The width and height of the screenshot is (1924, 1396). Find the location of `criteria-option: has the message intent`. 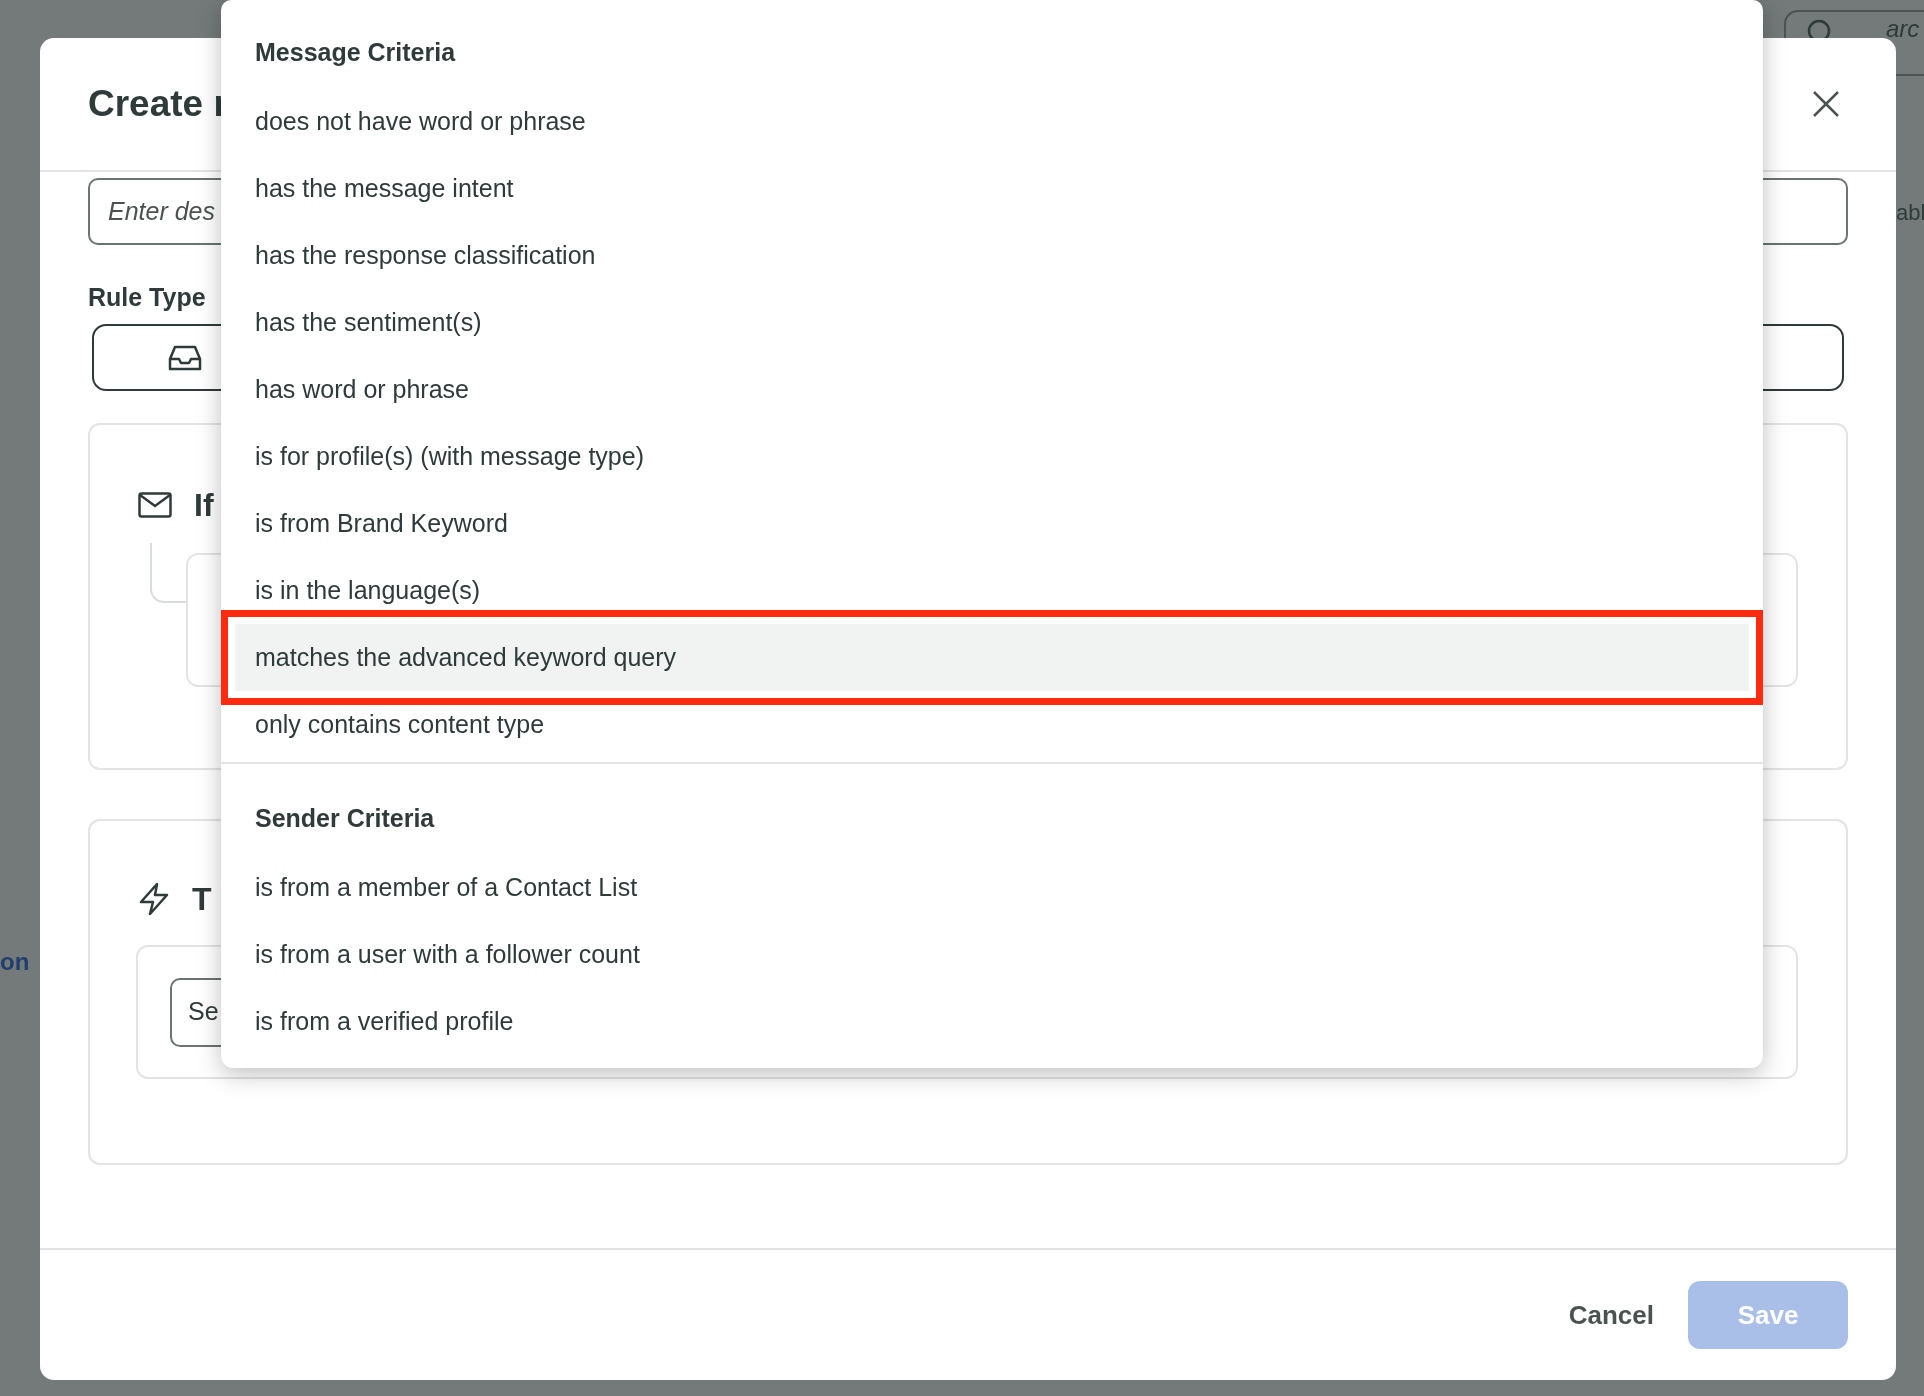

criteria-option: has the message intent is located at coordinates (992, 188).